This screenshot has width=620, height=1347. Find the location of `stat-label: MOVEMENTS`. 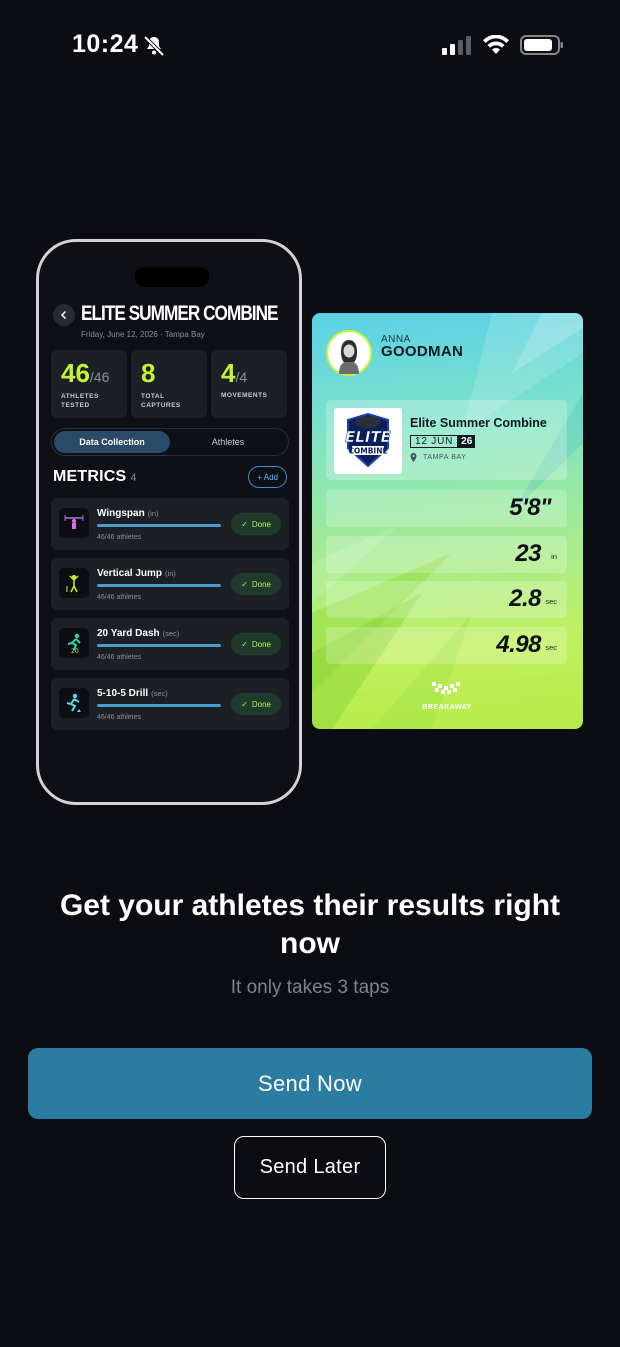

stat-label: MOVEMENTS is located at coordinates (244, 395).